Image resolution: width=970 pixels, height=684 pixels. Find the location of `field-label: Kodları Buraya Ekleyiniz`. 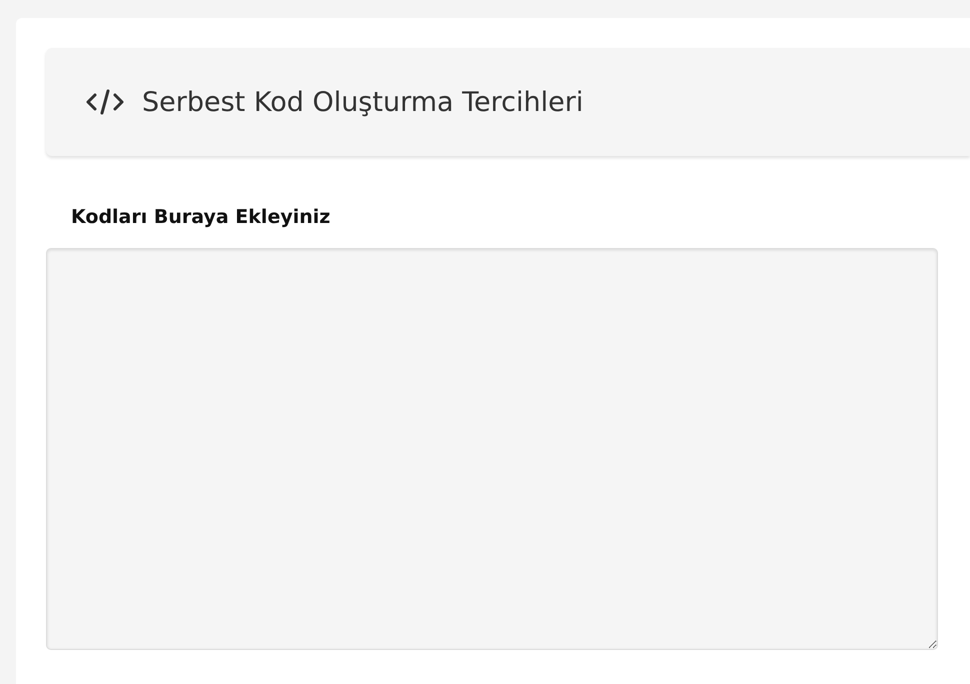

field-label: Kodları Buraya Ekleyiniz is located at coordinates (200, 217).